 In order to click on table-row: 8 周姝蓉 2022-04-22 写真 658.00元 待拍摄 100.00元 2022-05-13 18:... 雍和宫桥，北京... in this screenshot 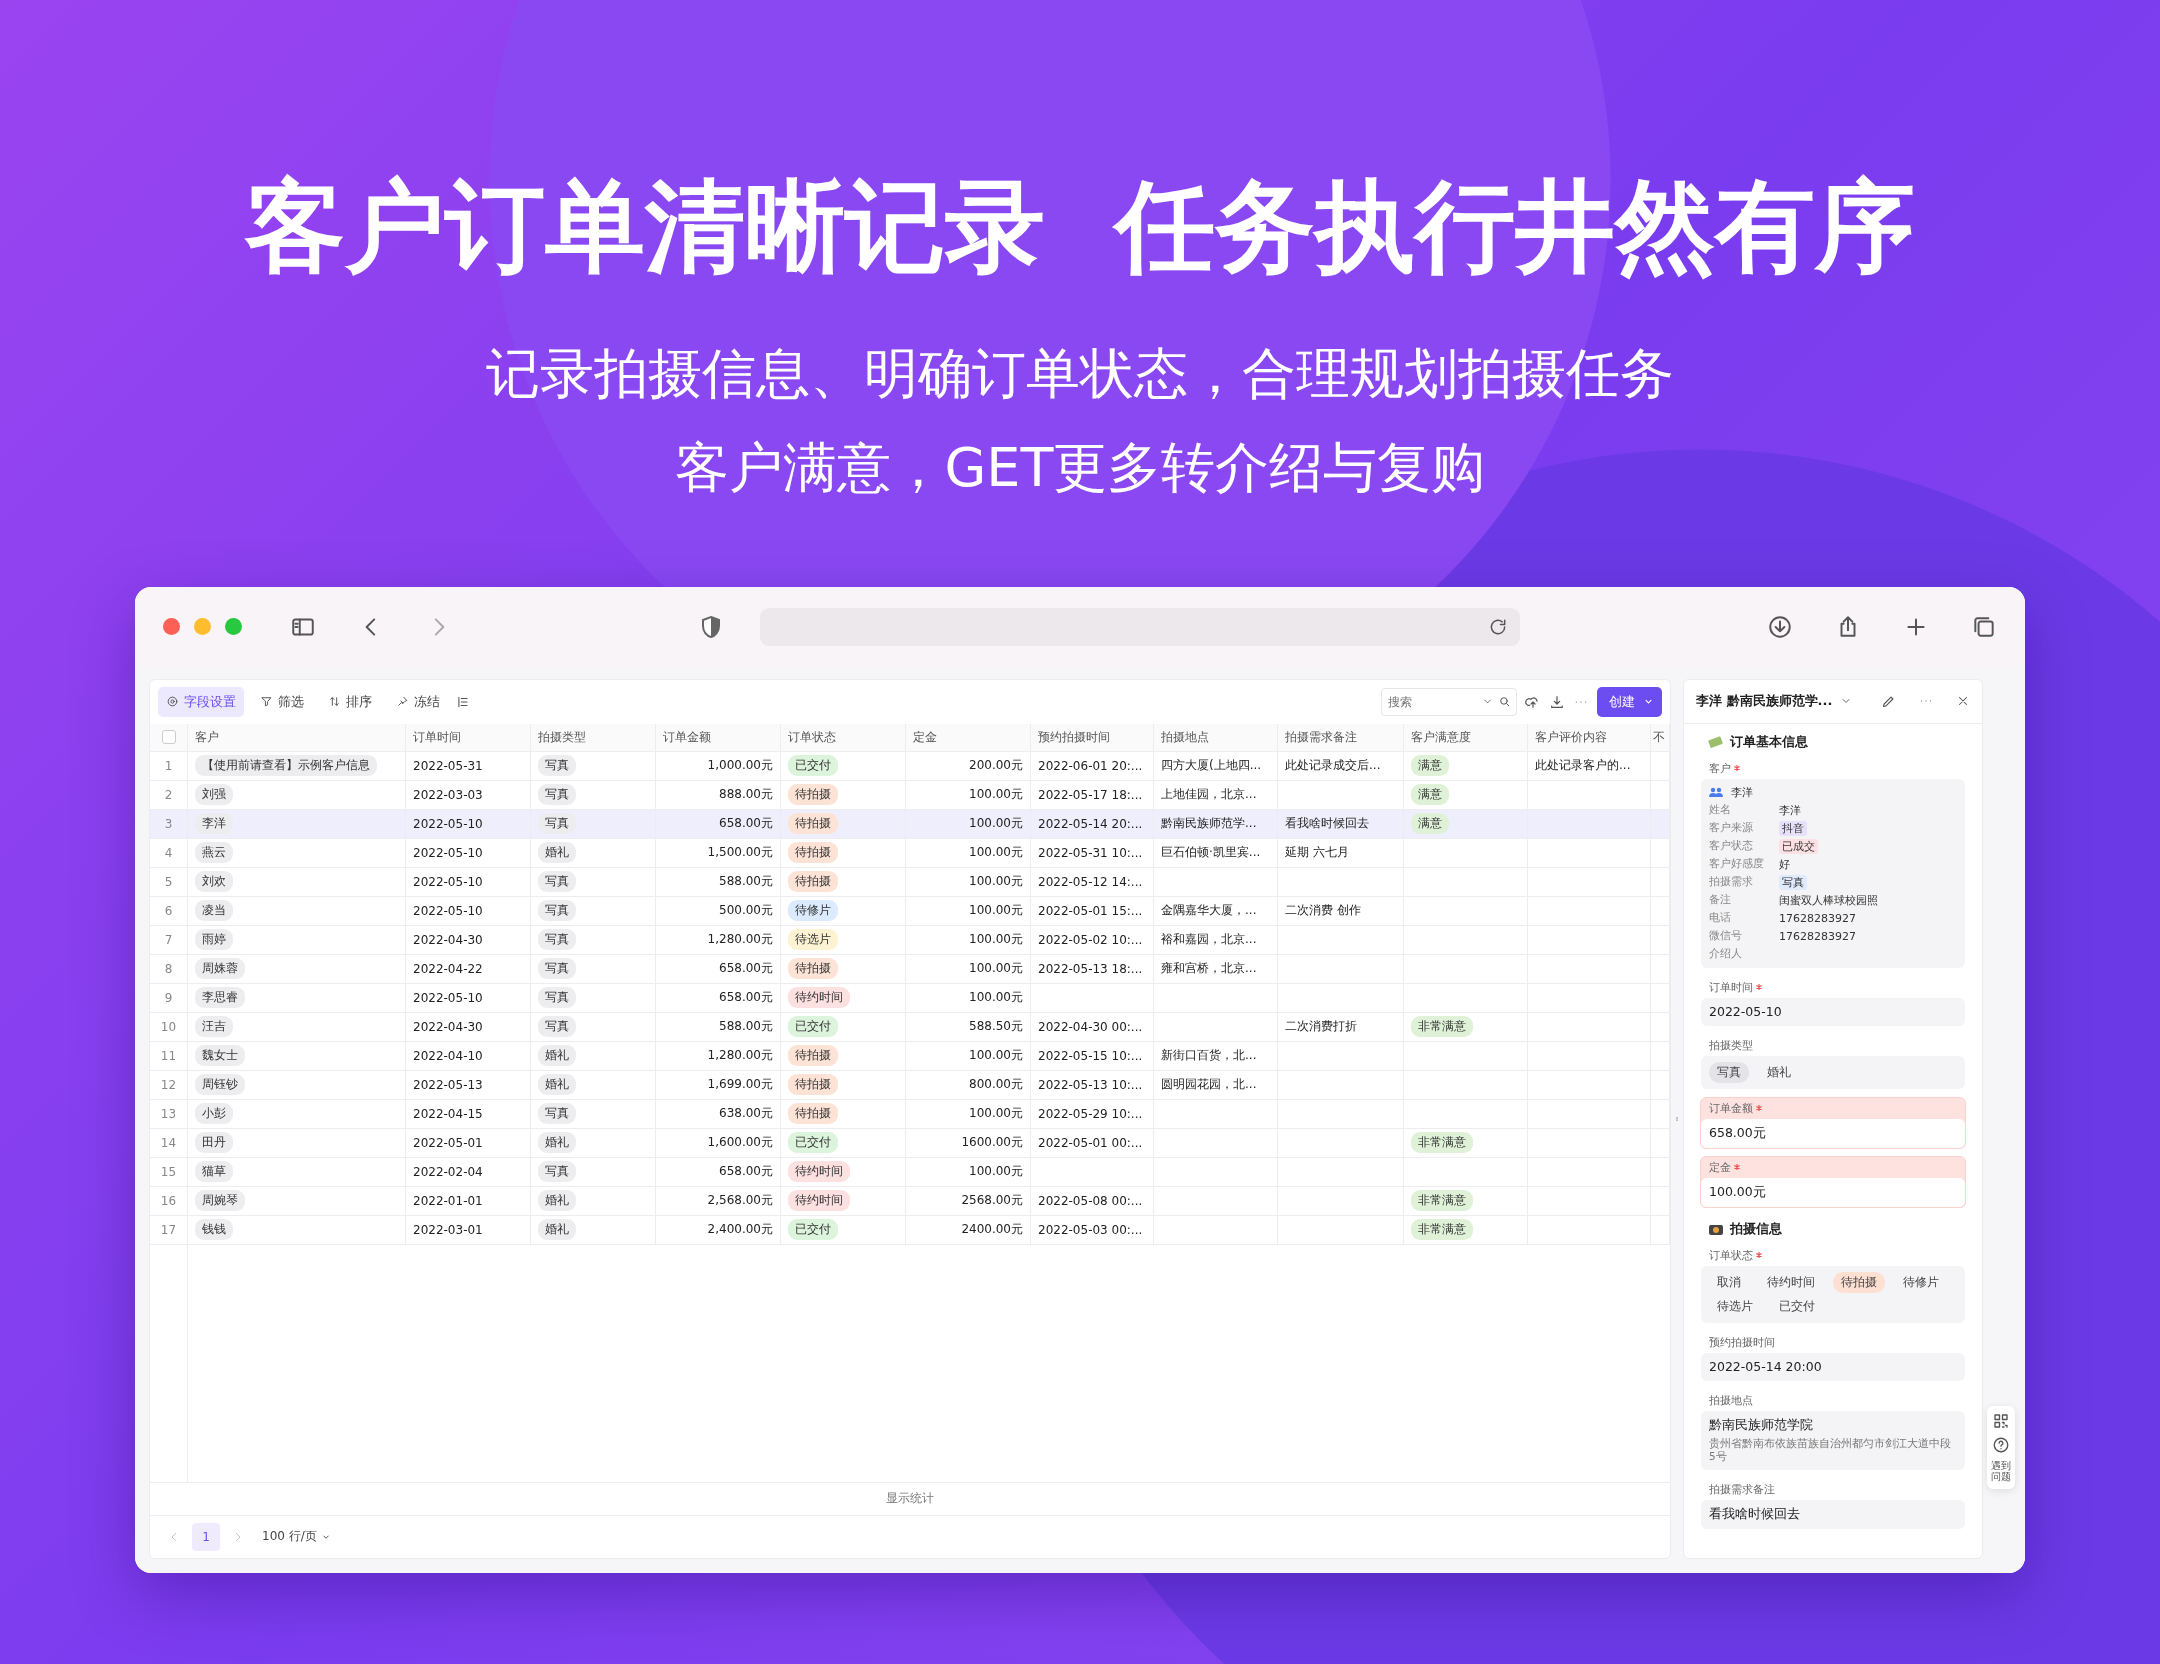, I will do `click(910, 969)`.